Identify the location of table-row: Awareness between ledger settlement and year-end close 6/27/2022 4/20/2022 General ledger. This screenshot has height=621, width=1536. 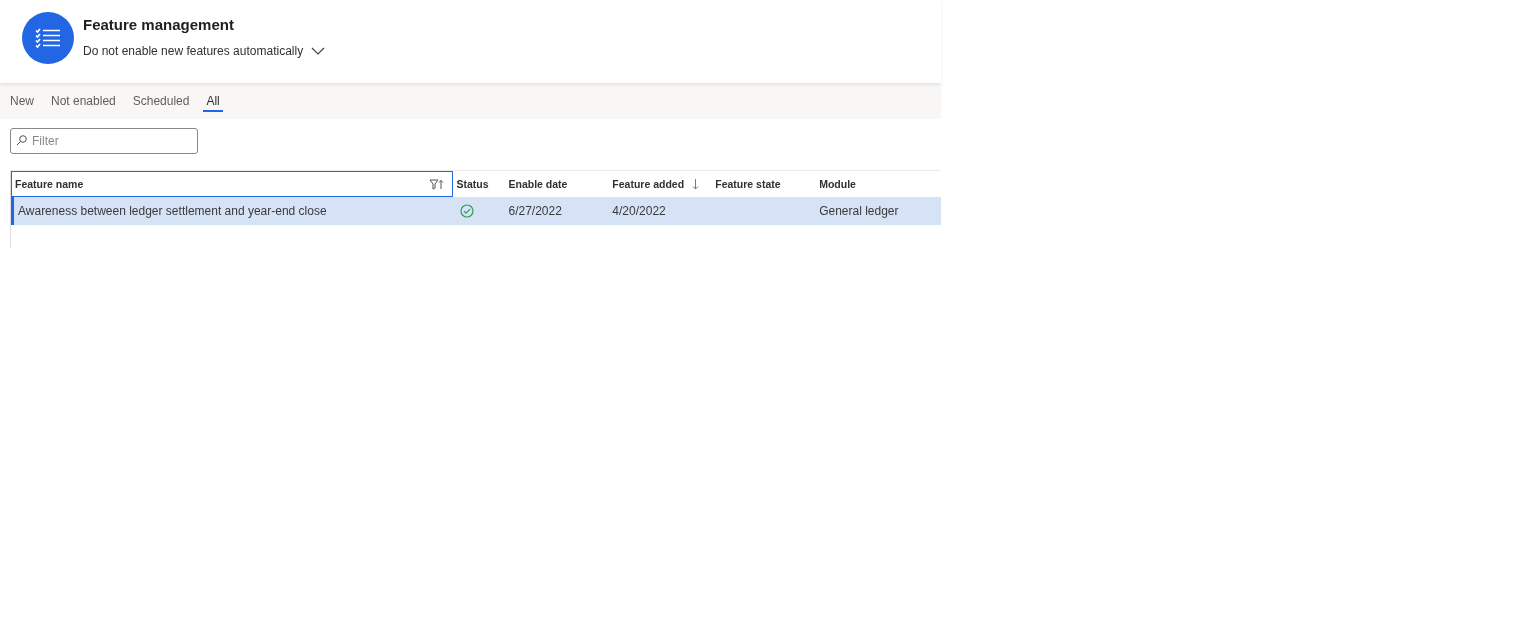
(476, 211).